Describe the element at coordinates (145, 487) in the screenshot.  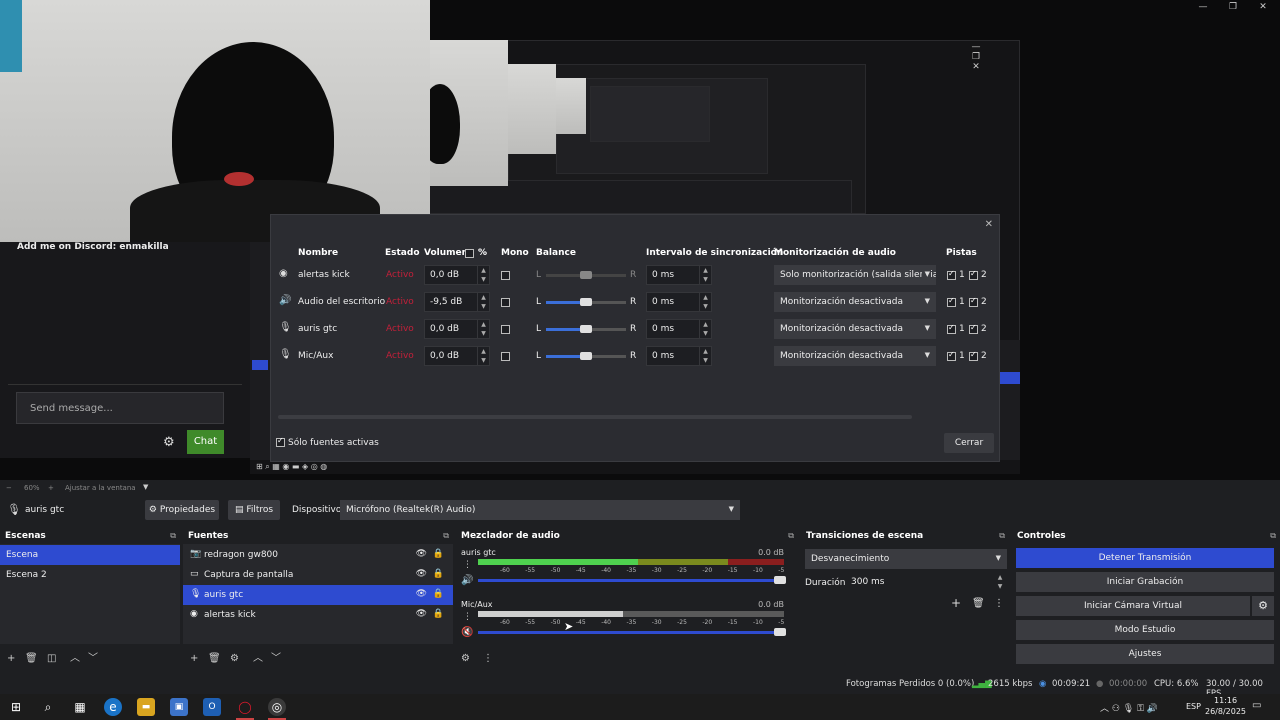
I see `chevron-down-icon: ▼` at that location.